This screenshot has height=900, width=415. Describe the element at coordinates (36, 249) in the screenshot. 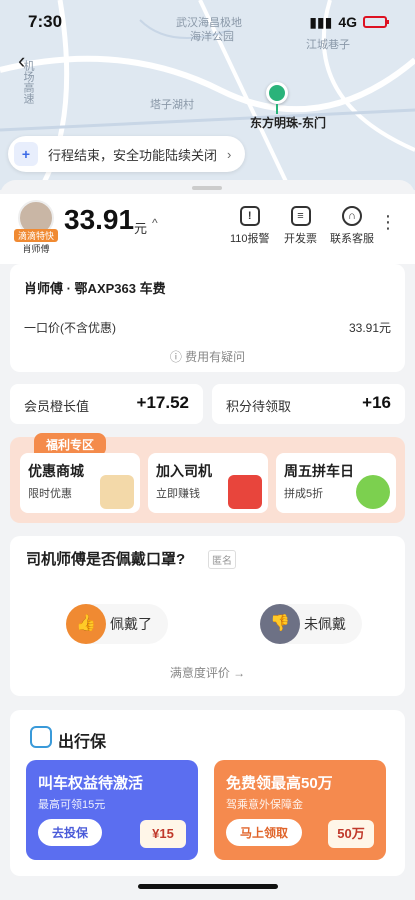

I see `driver-name: 肖师傅` at that location.